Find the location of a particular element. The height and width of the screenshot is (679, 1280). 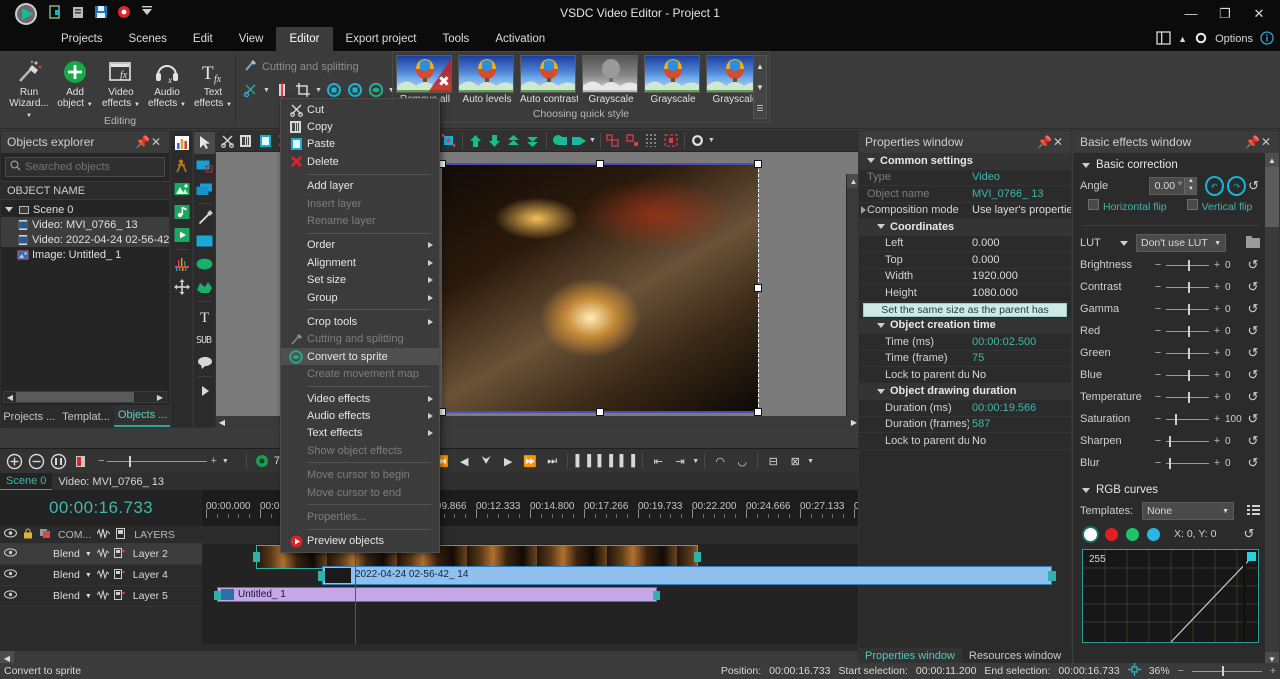

effect-slider-blue: Blue − +0 ↺ is located at coordinates (1170, 375).